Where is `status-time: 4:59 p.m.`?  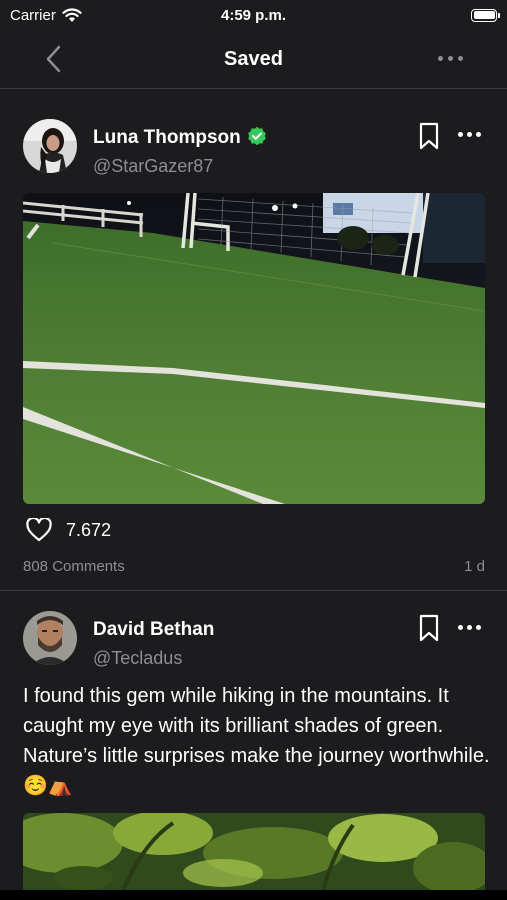
status-time: 4:59 p.m. is located at coordinates (253, 15).